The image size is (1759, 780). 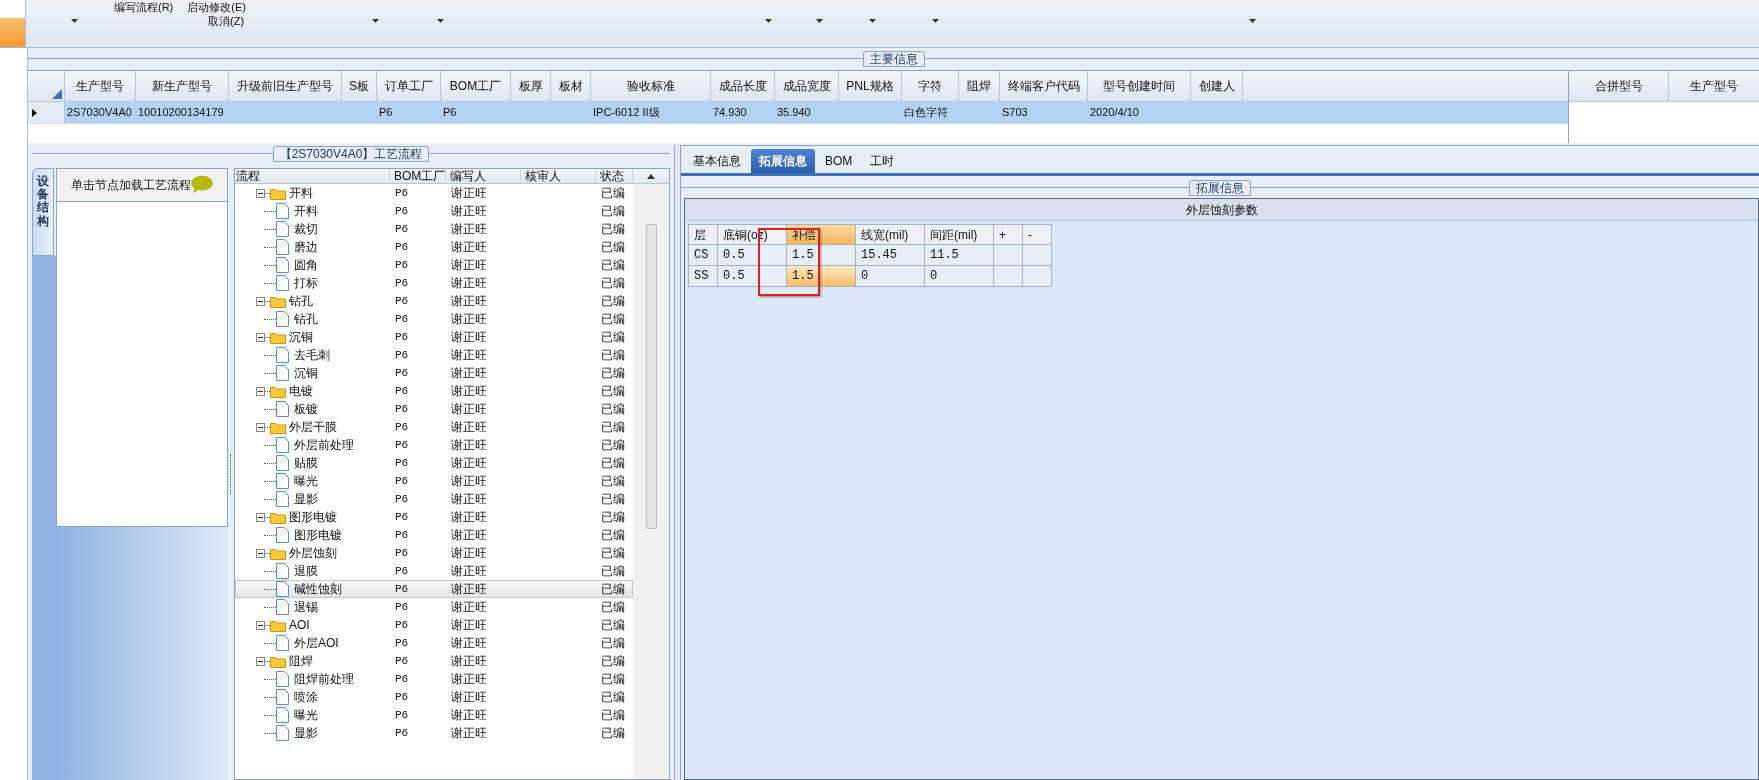 I want to click on tree-row: 外层前处理 P6 谢正旺 已编, so click(x=434, y=445).